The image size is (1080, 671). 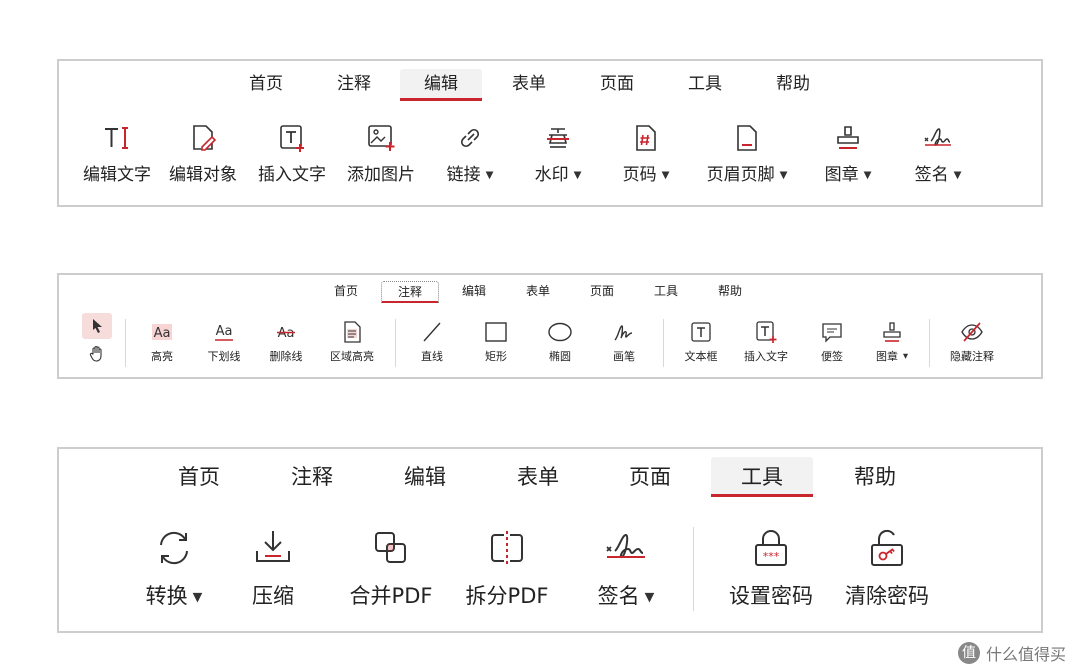 What do you see at coordinates (162, 345) in the screenshot?
I see `highlight-button: Aa 高亮` at bounding box center [162, 345].